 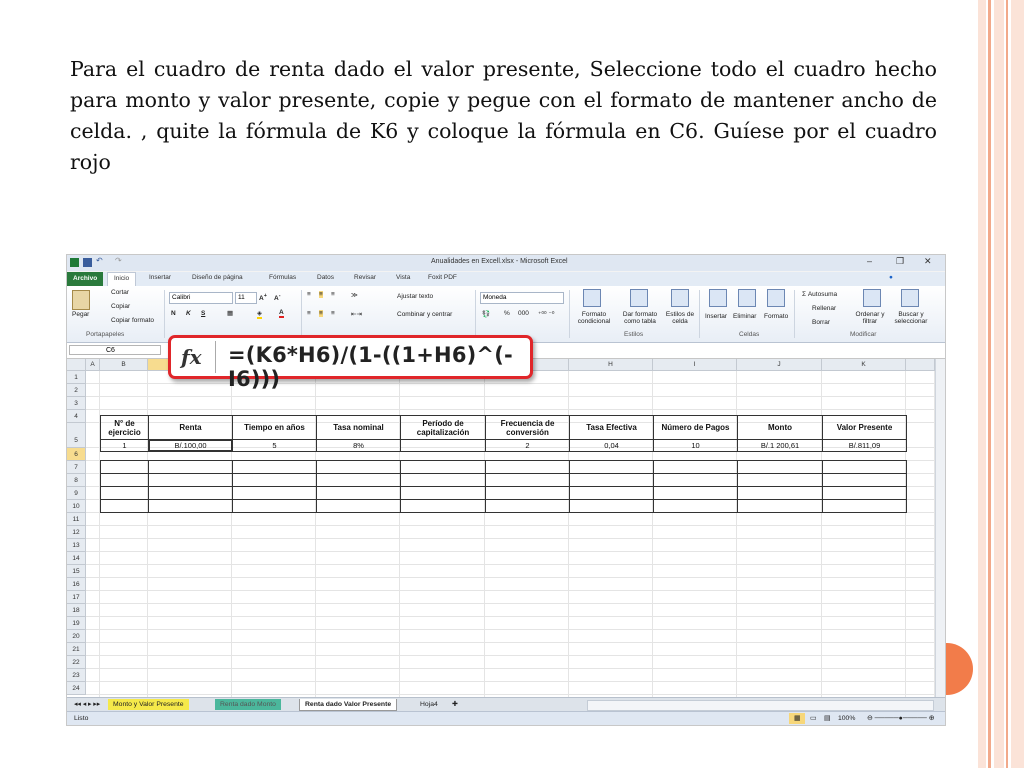 What do you see at coordinates (864, 445) in the screenshot?
I see `table-cell: B/.811,09` at bounding box center [864, 445].